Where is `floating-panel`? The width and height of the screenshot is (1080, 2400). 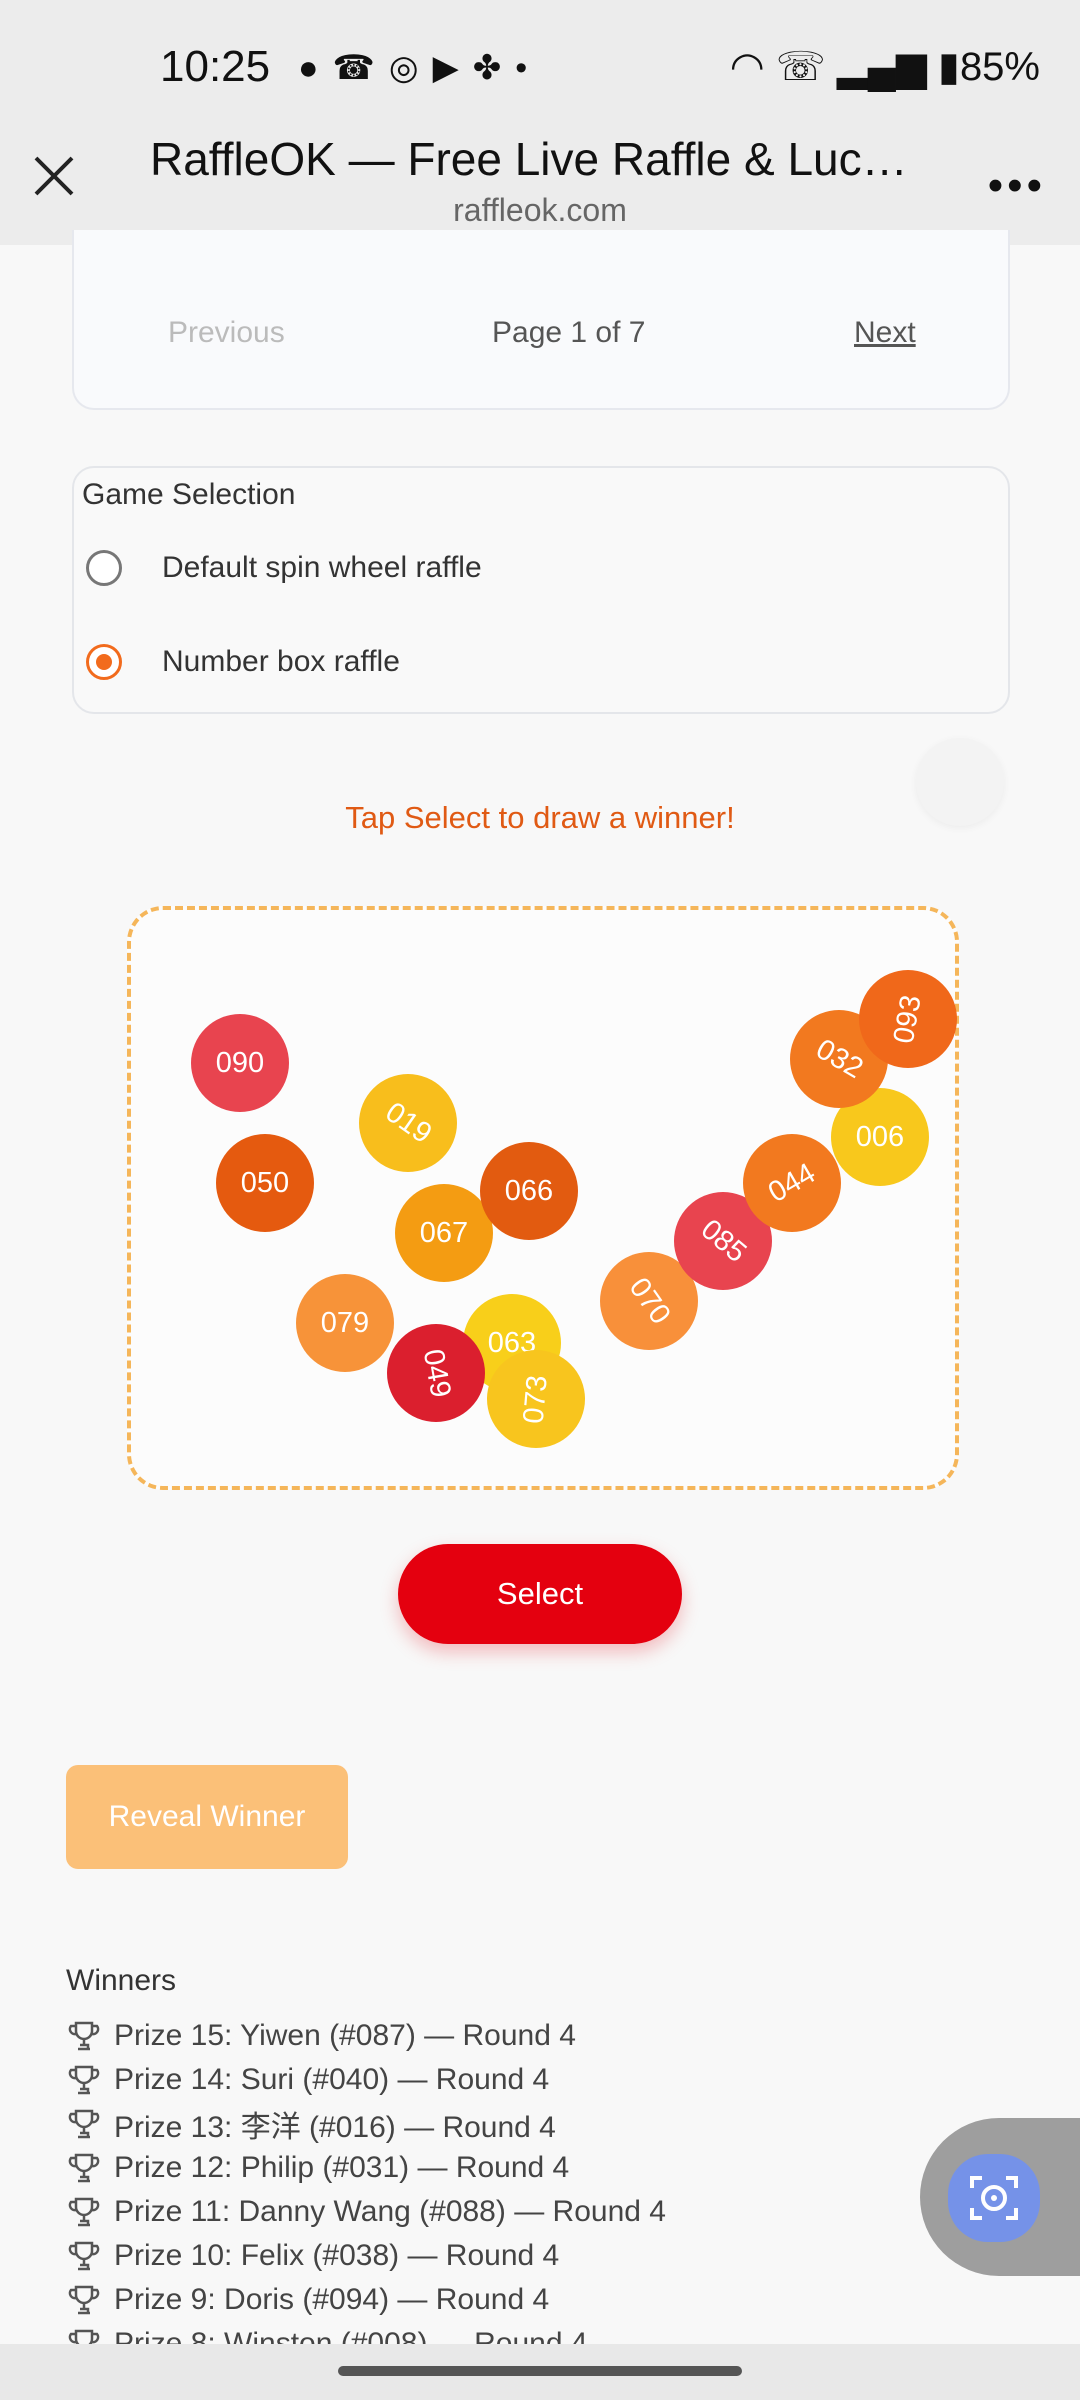 floating-panel is located at coordinates (1000, 2197).